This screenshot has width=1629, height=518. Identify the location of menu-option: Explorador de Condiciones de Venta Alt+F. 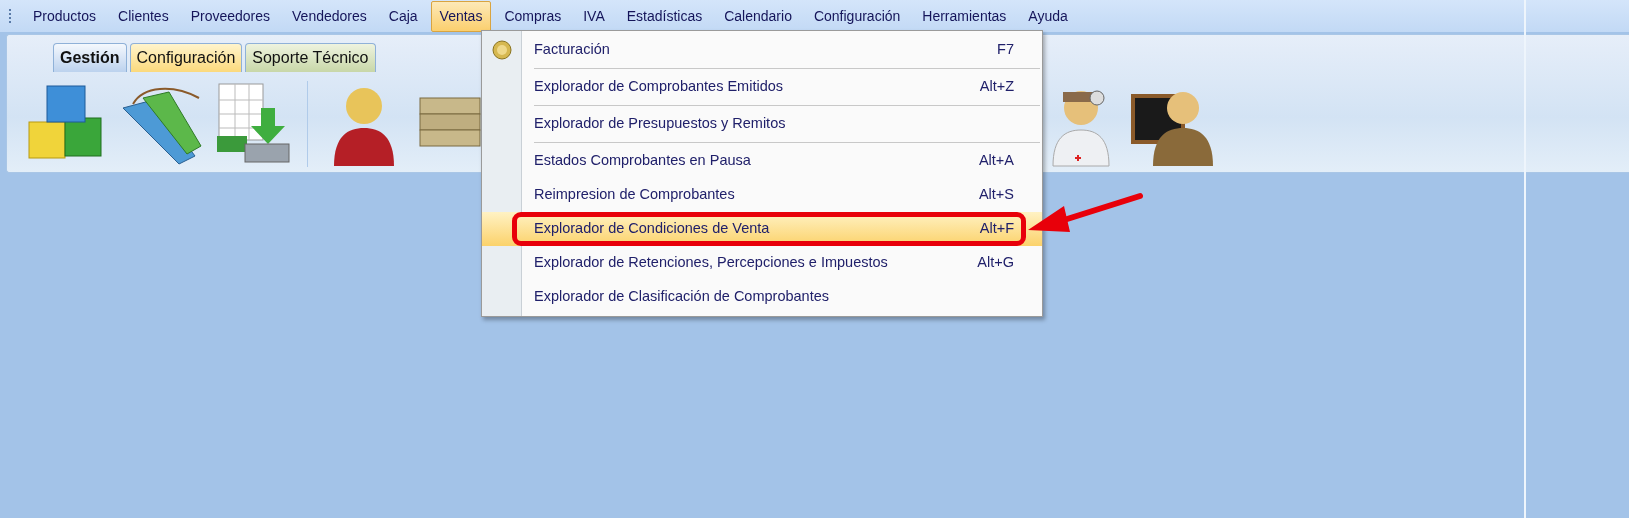
(762, 229).